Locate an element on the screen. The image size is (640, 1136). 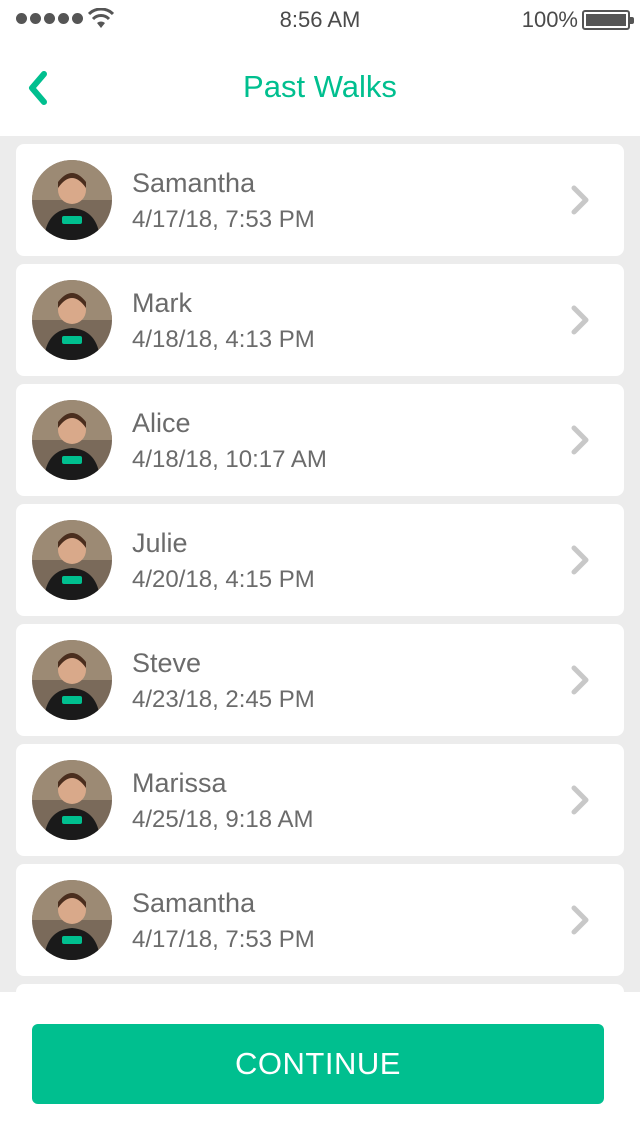
page-title: Past Walks is located at coordinates (320, 86).